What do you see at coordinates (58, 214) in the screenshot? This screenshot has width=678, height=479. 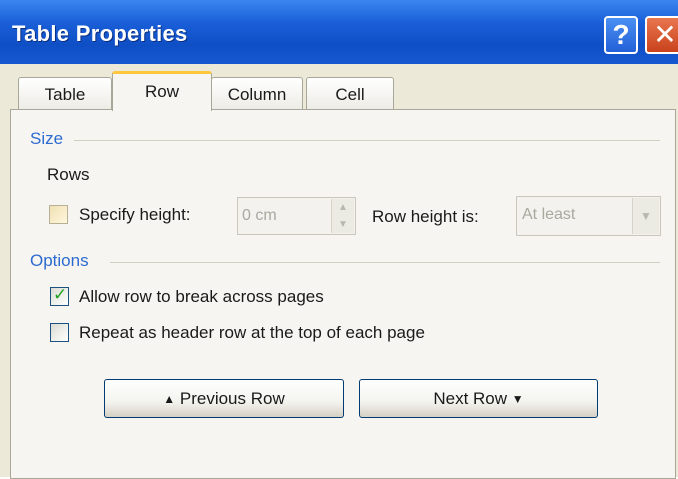 I see `specify-height-checkbox` at bounding box center [58, 214].